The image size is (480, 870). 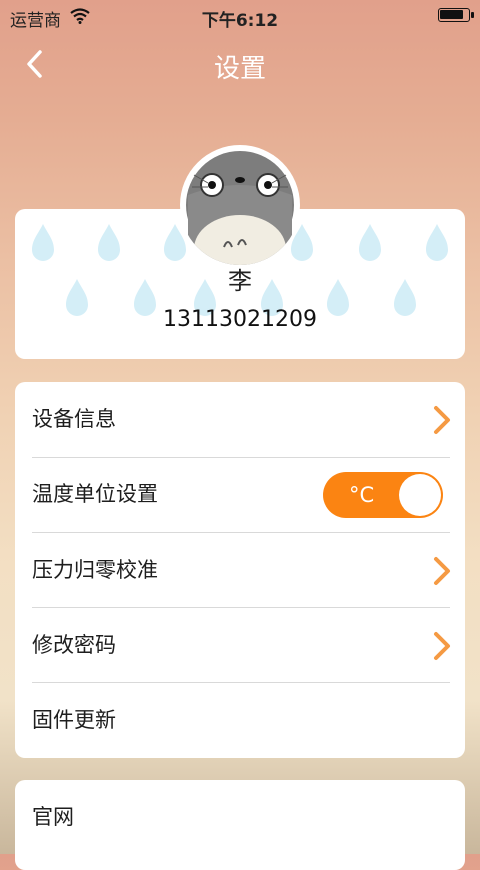 What do you see at coordinates (240, 494) in the screenshot?
I see `menu-item-temperature-unit: 温度单位设置 °C` at bounding box center [240, 494].